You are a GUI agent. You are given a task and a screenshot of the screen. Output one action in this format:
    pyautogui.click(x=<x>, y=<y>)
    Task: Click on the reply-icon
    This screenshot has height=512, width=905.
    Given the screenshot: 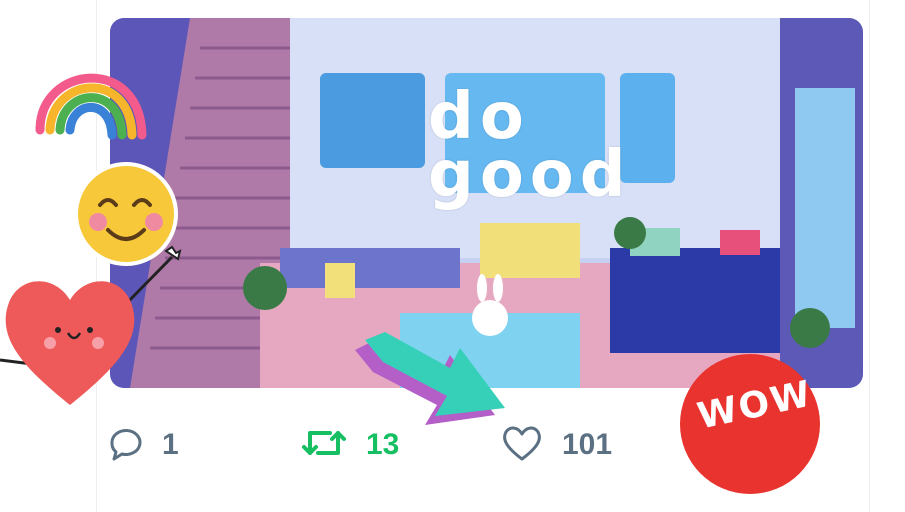 What is the action you would take?
    pyautogui.click(x=124, y=445)
    